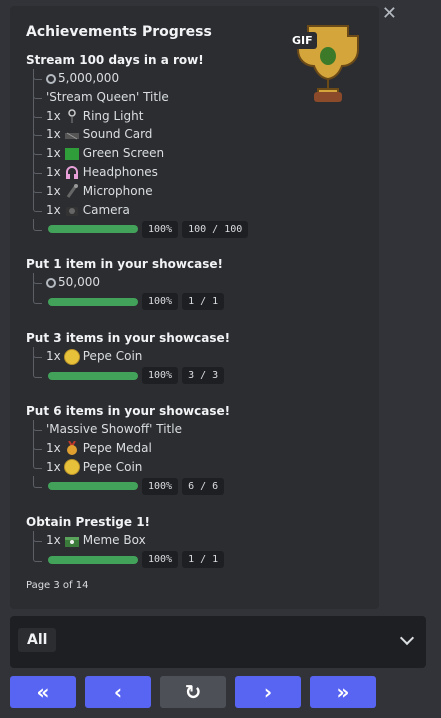 This screenshot has height=718, width=441. Describe the element at coordinates (137, 210) in the screenshot. I see `reward-row: 1x Camera` at that location.